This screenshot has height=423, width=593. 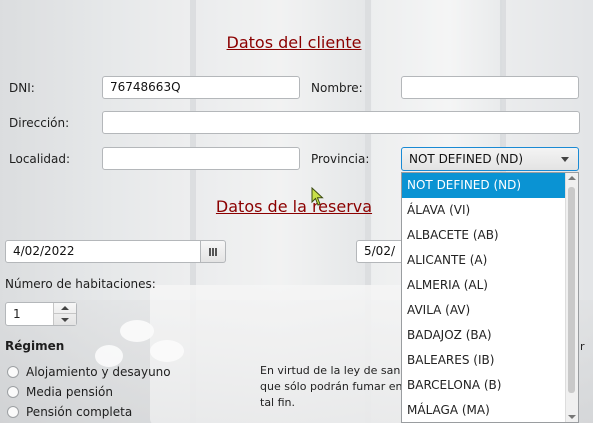 What do you see at coordinates (317, 196) in the screenshot?
I see `mouse-pointer-icon` at bounding box center [317, 196].